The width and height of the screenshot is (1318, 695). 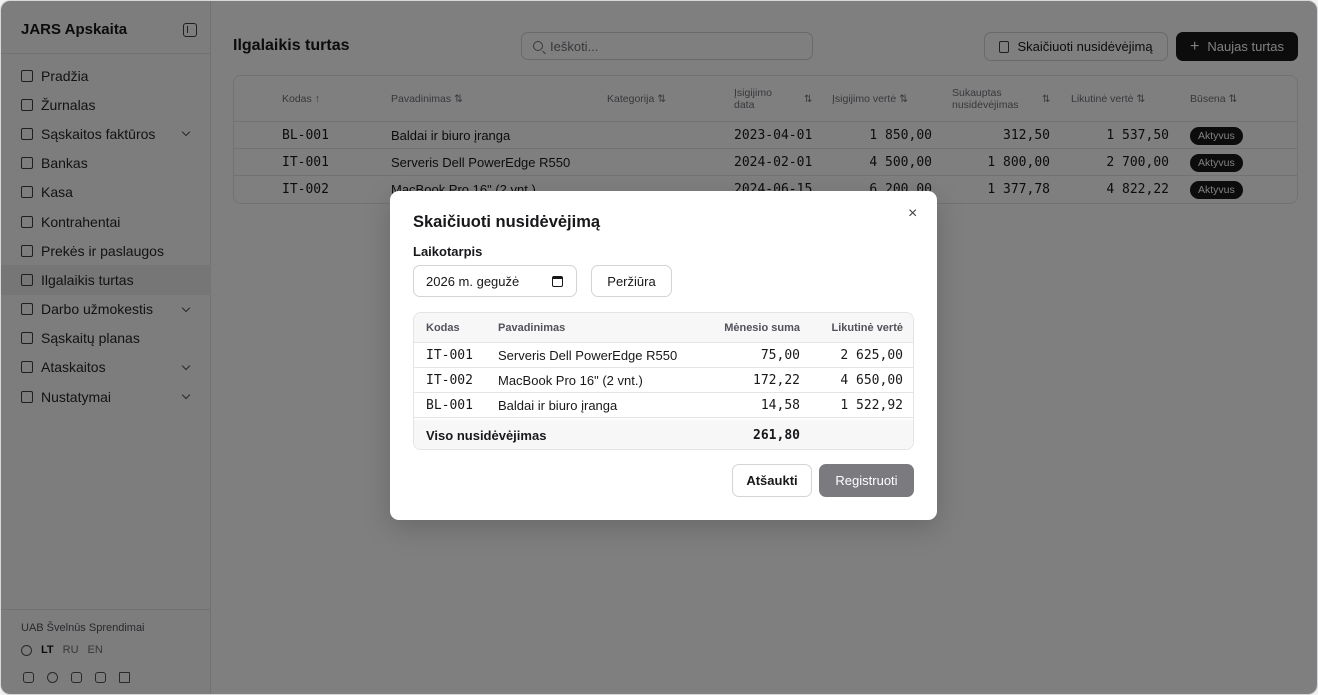 What do you see at coordinates (449, 405) in the screenshot?
I see `cell-code: BL-001` at bounding box center [449, 405].